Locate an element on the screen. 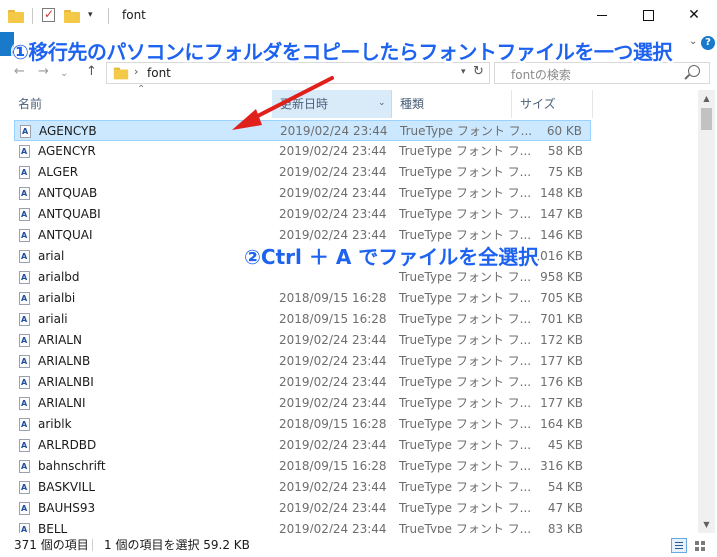  annotation-step-1: ①移行先のパソコンにフォルダをコピーしたらフォントファイルを一つ選択 is located at coordinates (342, 52).